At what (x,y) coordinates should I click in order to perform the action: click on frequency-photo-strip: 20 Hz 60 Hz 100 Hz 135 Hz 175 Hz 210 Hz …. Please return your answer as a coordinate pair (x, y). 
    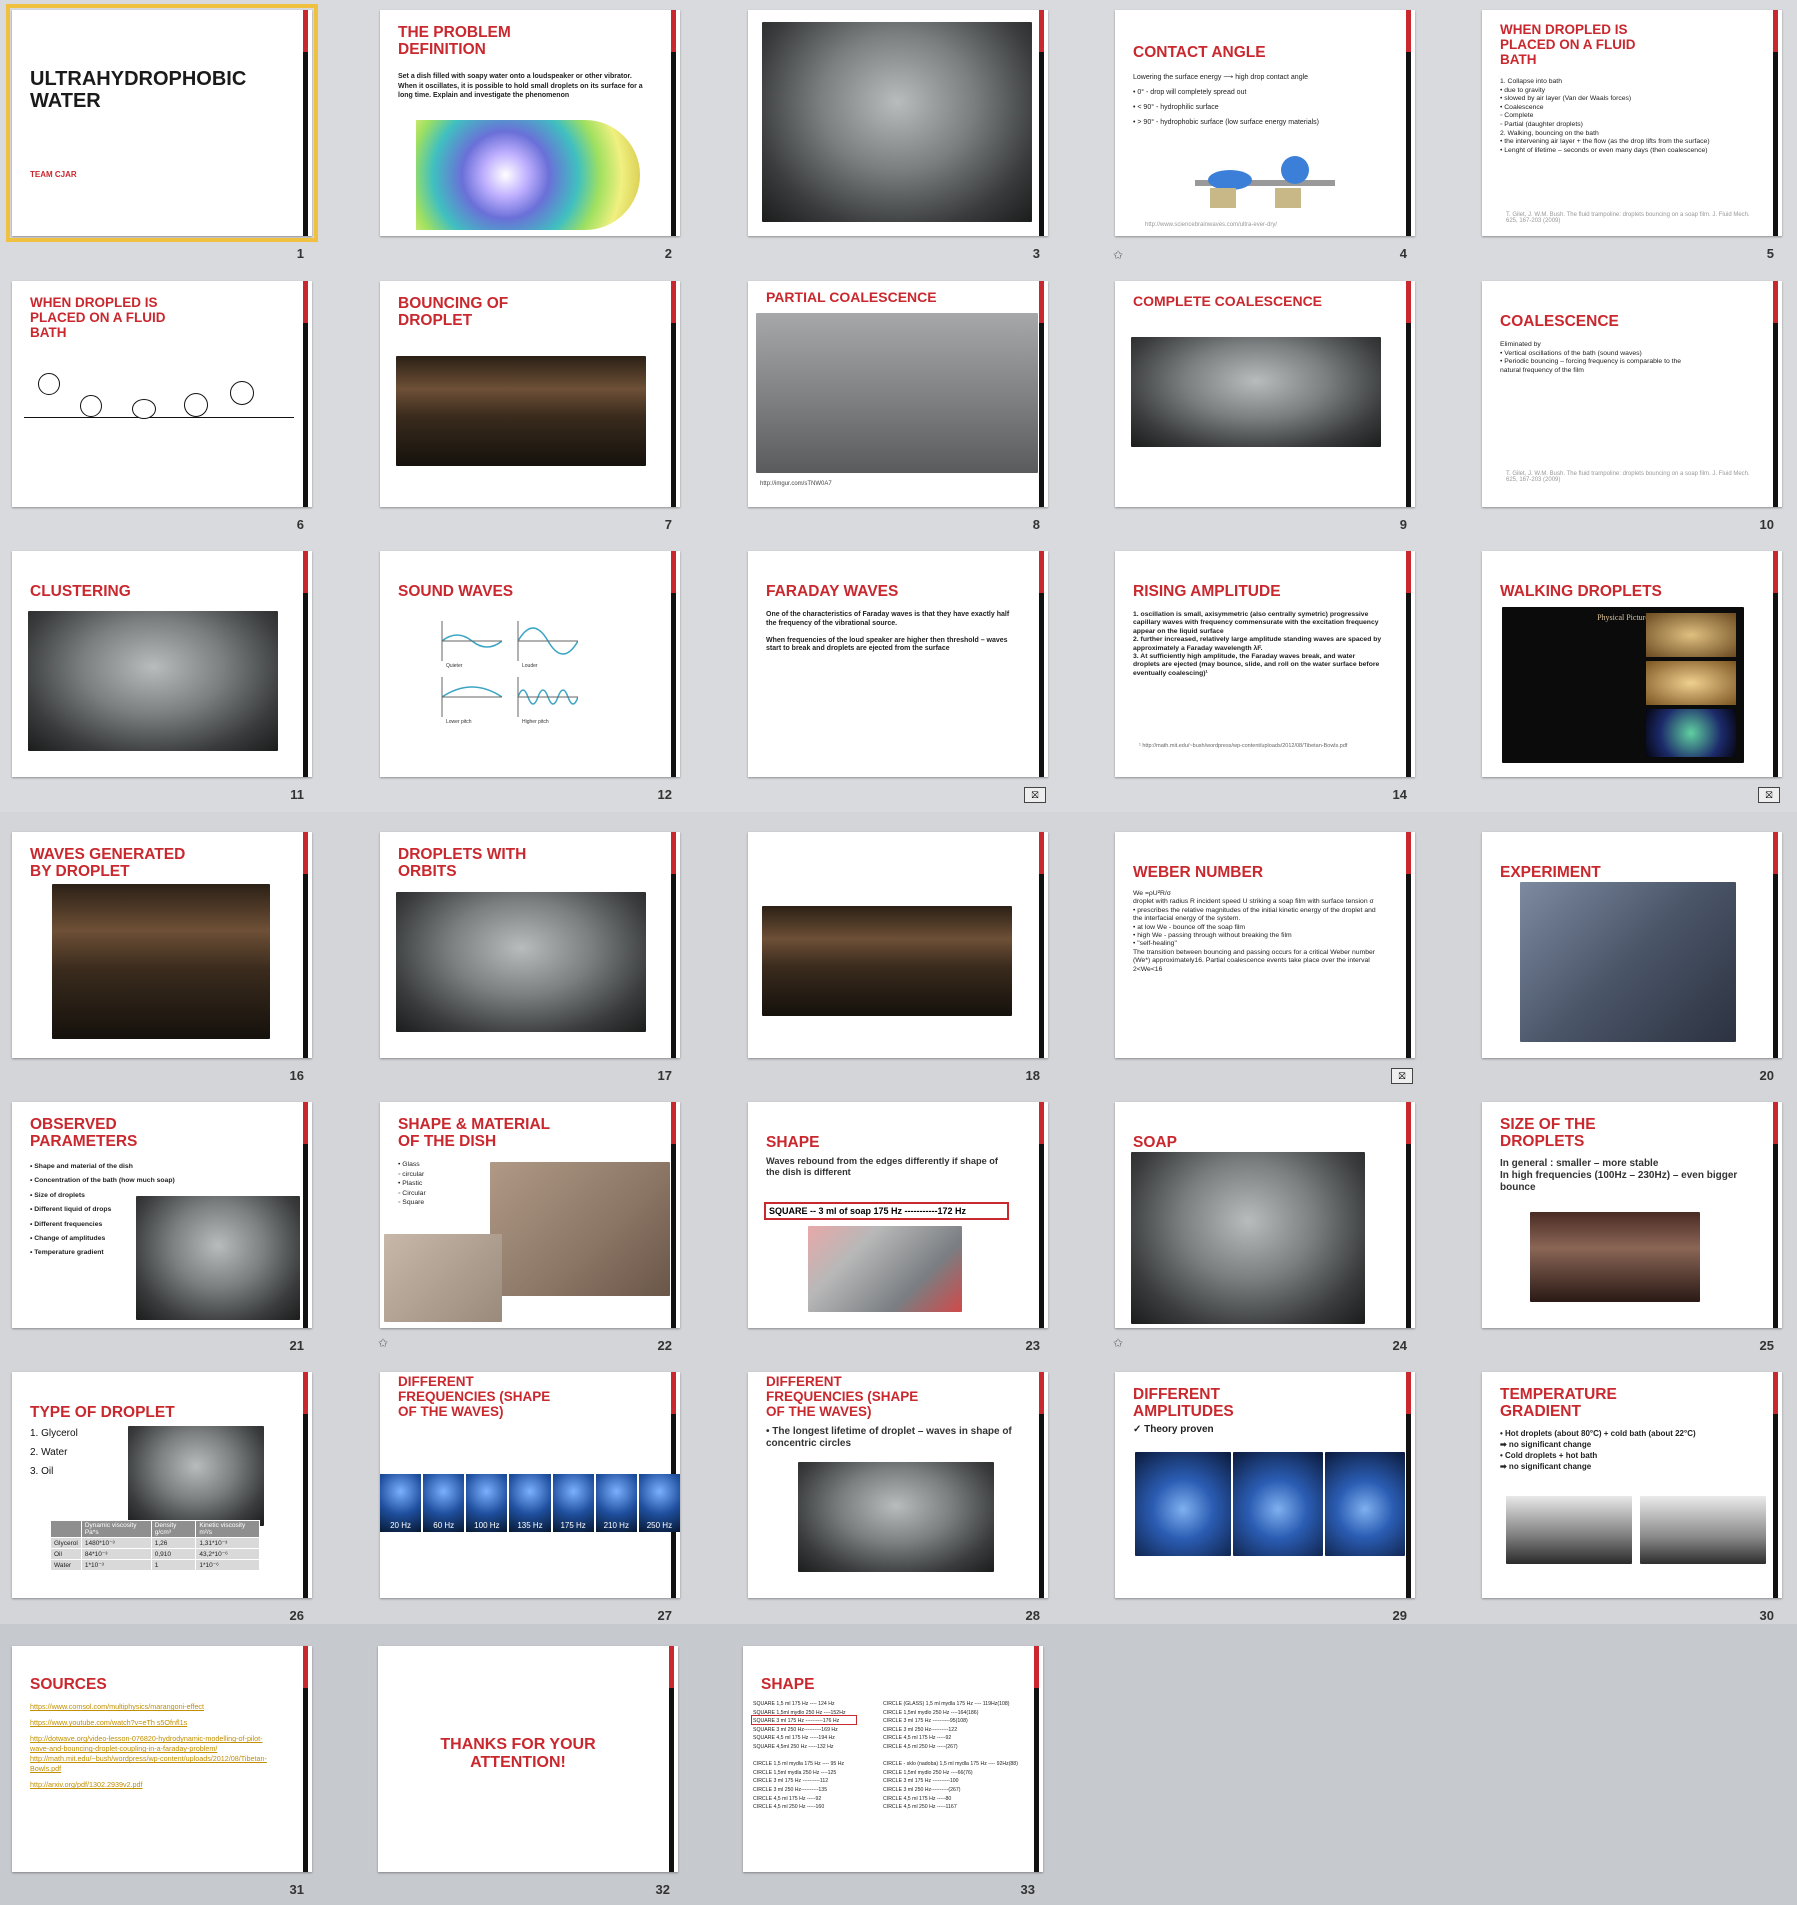
    Looking at the image, I should click on (530, 1503).